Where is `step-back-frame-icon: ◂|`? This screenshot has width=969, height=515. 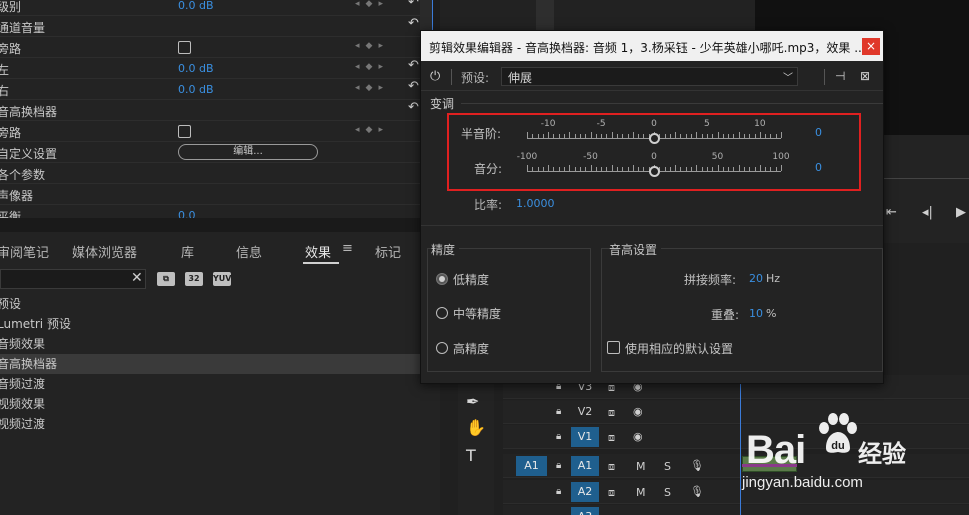
step-back-frame-icon: ◂| is located at coordinates (927, 212).